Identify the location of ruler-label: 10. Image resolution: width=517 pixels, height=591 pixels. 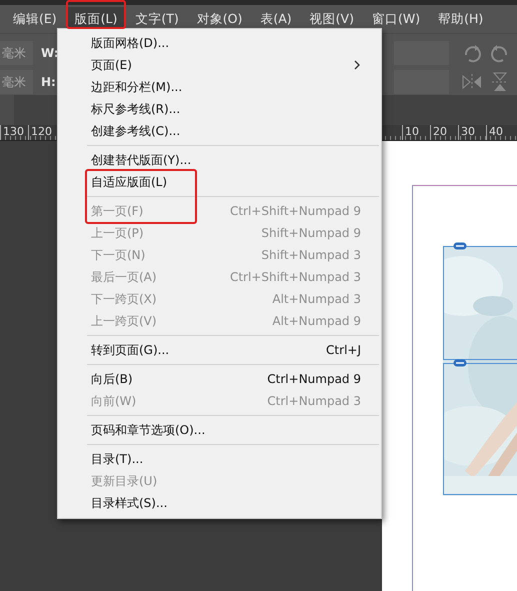
(416, 132).